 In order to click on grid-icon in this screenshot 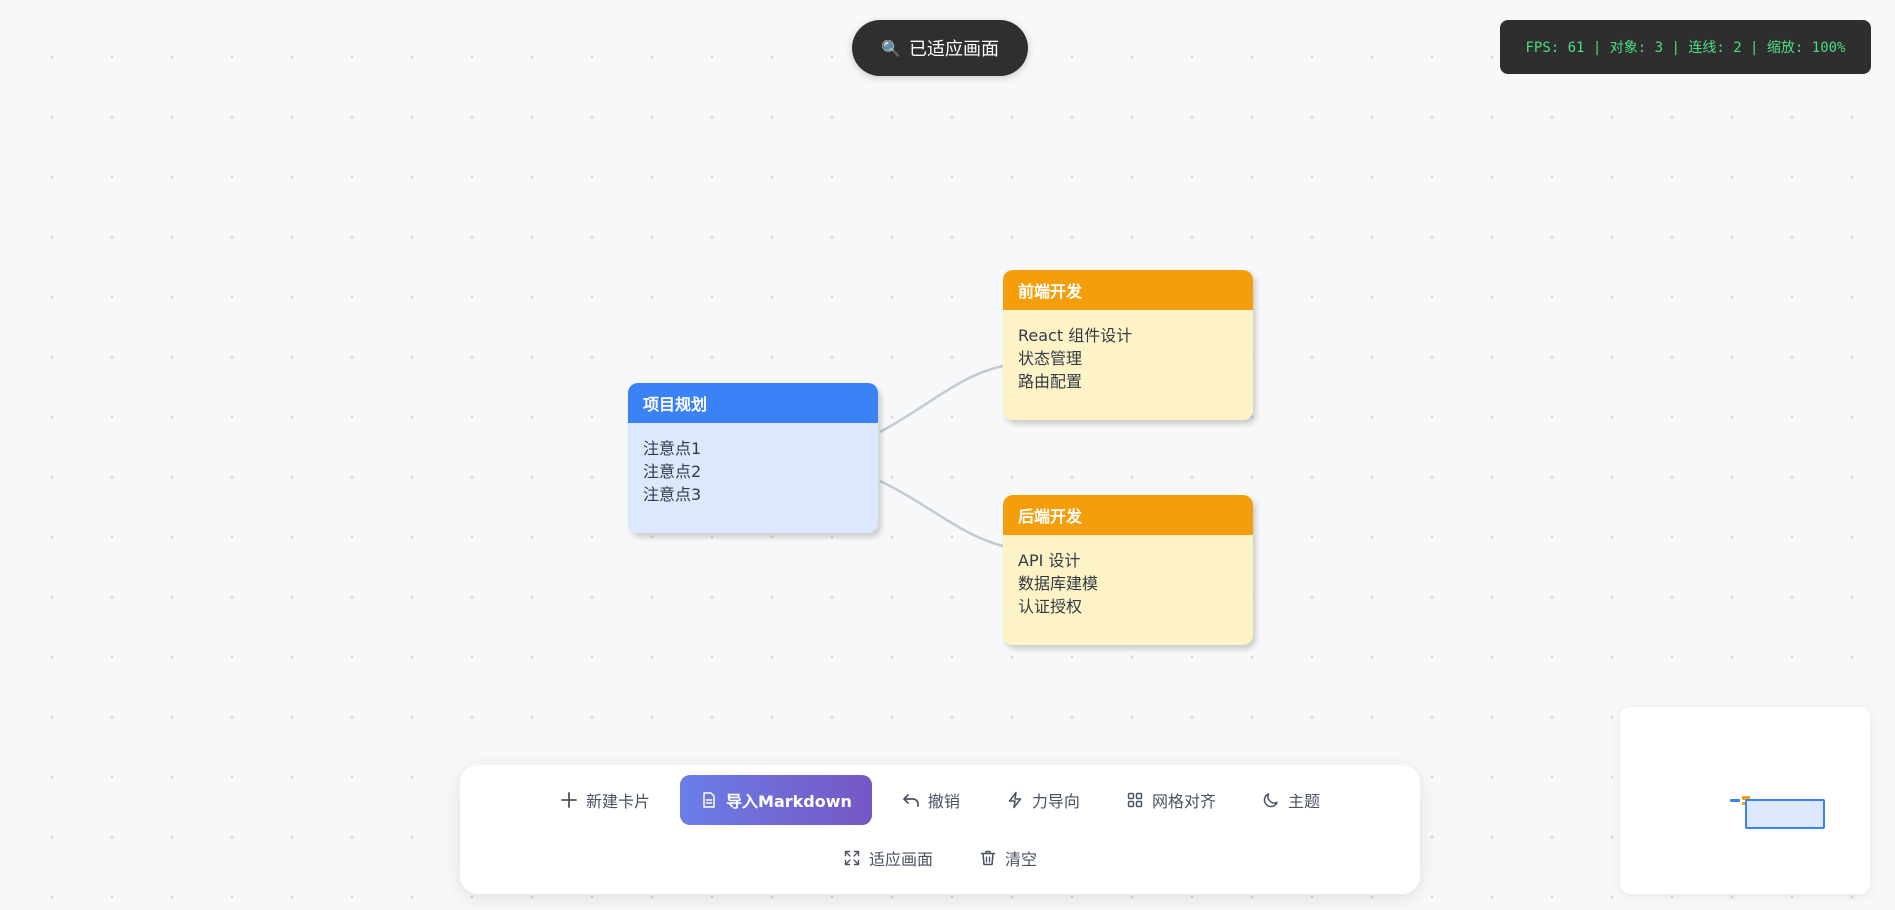, I will do `click(1135, 800)`.